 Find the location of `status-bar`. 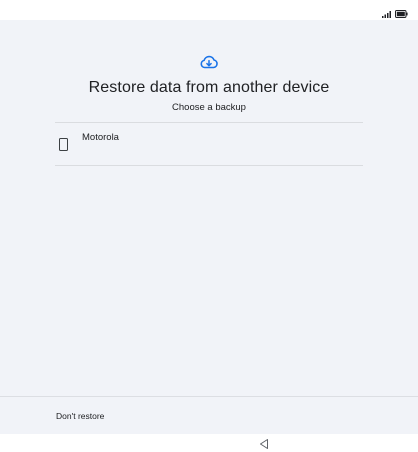

status-bar is located at coordinates (209, 10).